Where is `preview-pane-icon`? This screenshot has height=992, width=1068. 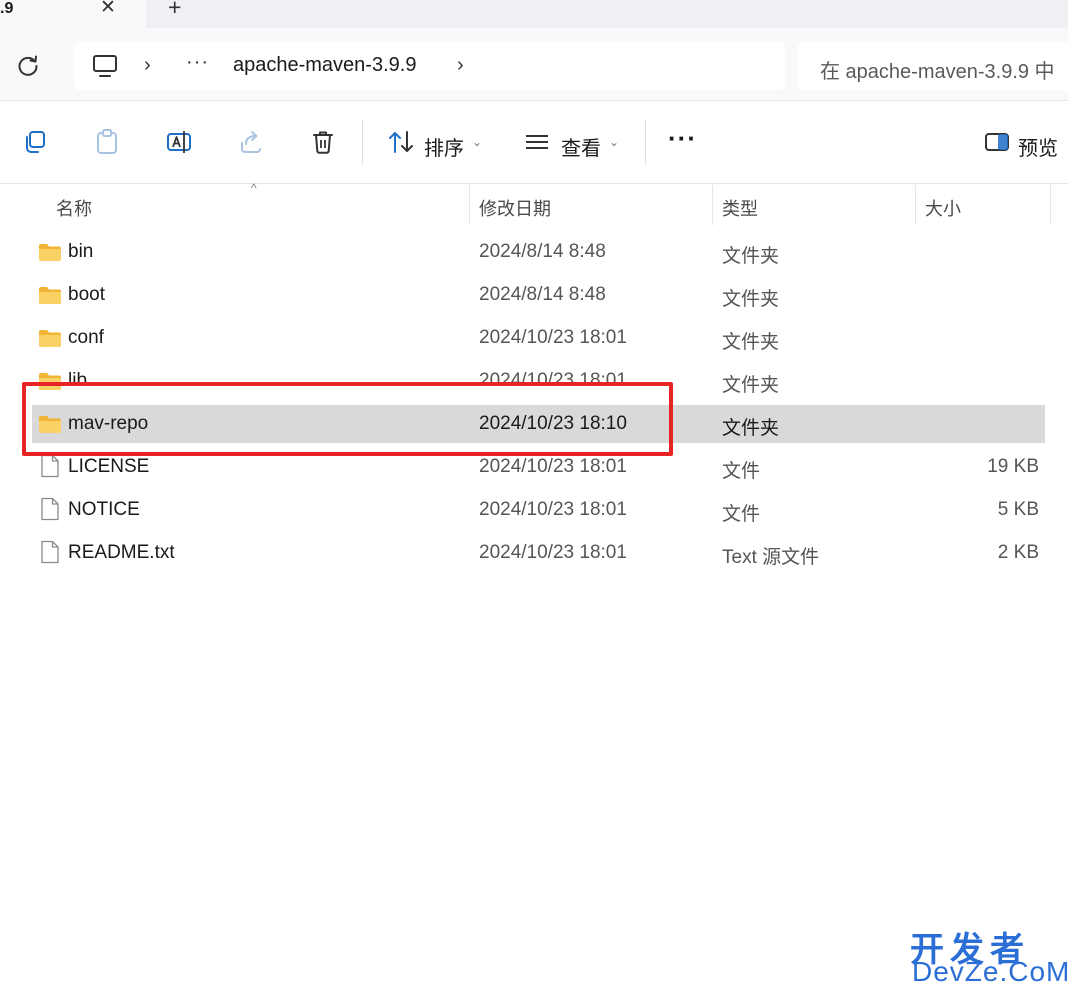 preview-pane-icon is located at coordinates (997, 142).